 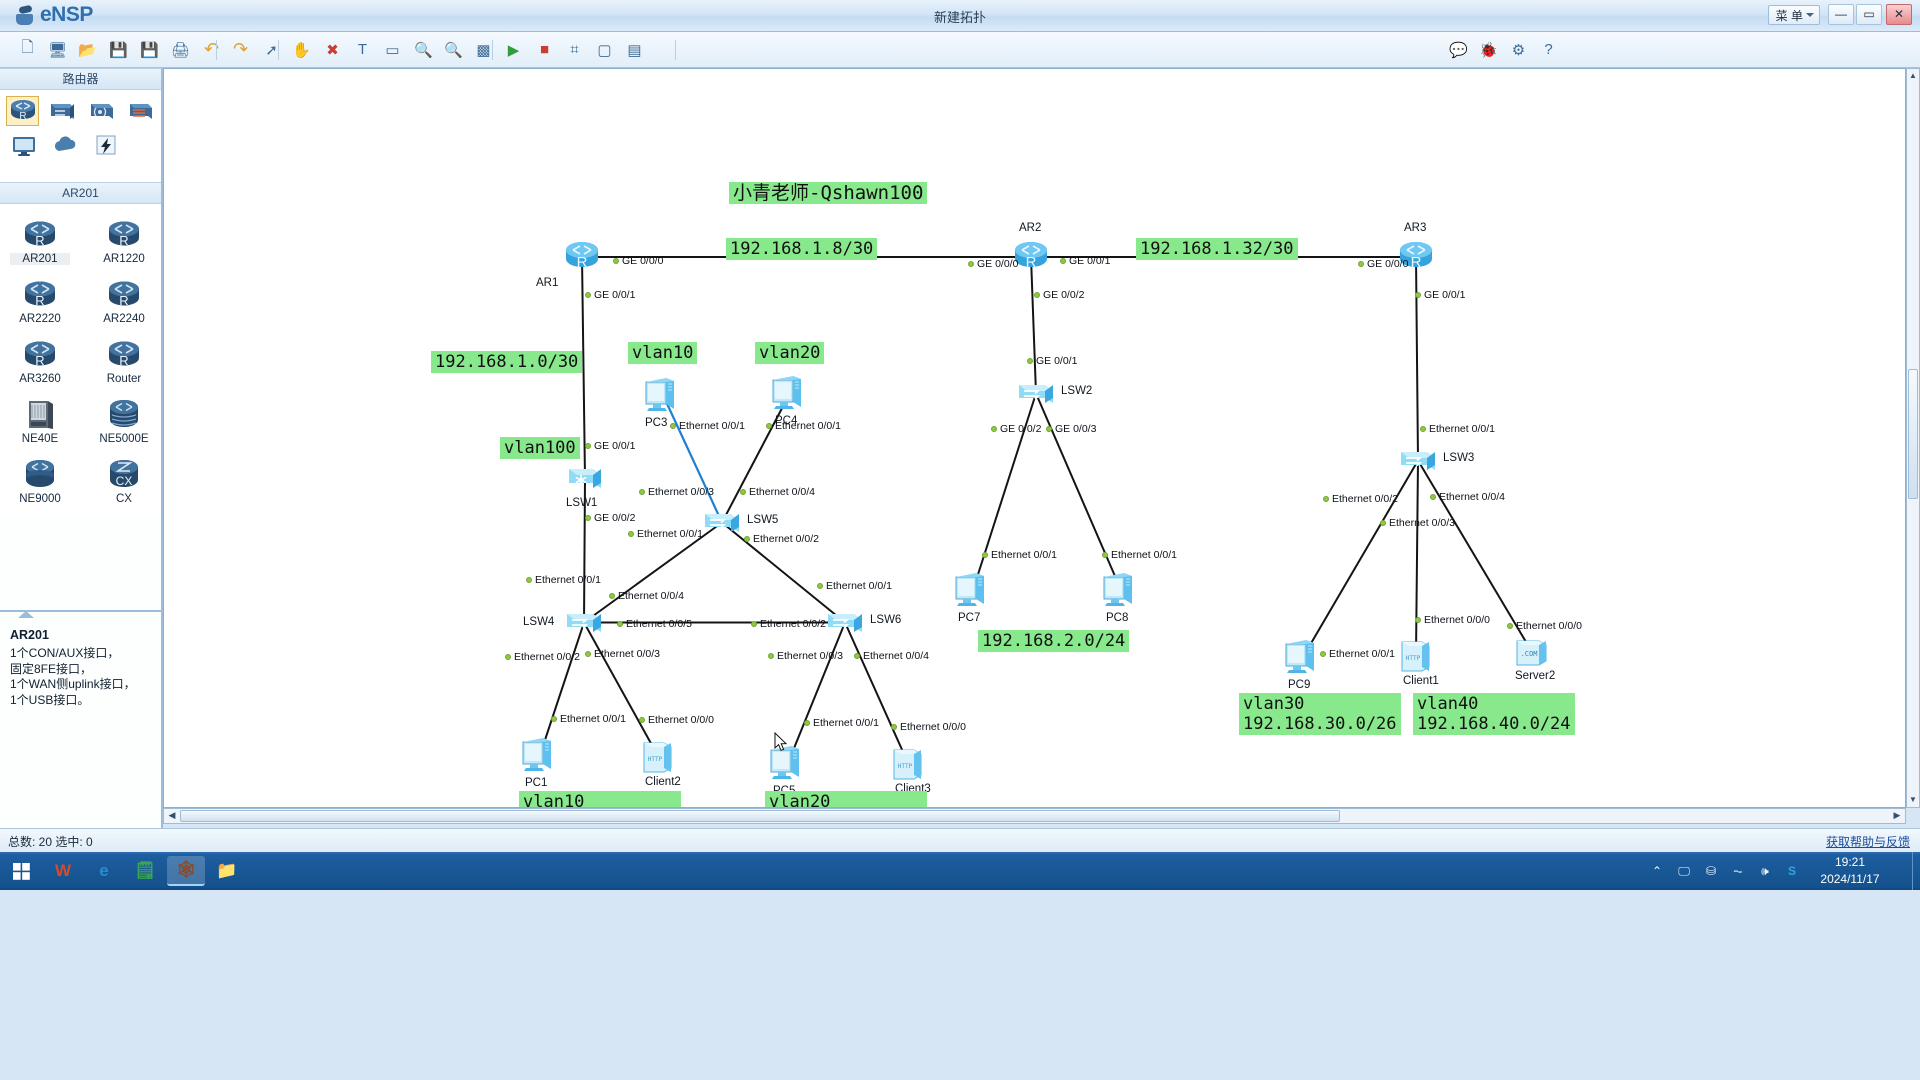 What do you see at coordinates (57, 49) in the screenshot?
I see `new-device-icon: 🖥` at bounding box center [57, 49].